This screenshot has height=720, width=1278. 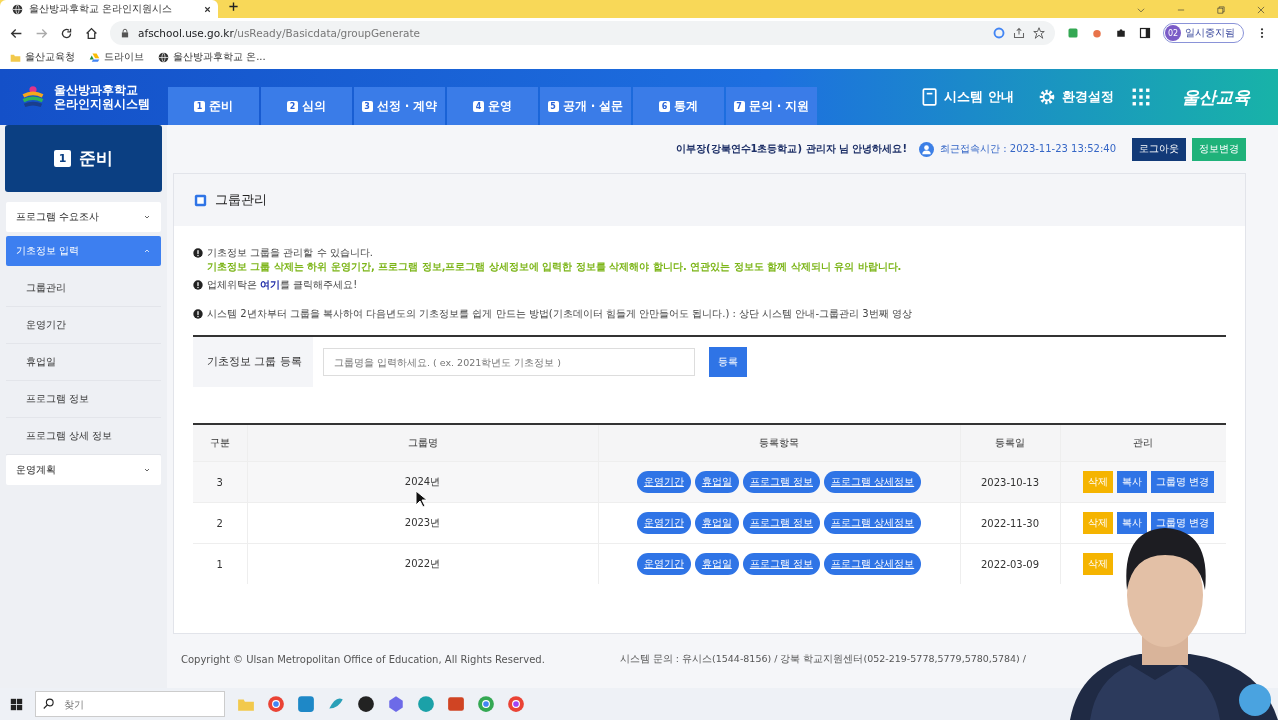 What do you see at coordinates (422, 563) in the screenshot?
I see `table-cell: 2022년` at bounding box center [422, 563].